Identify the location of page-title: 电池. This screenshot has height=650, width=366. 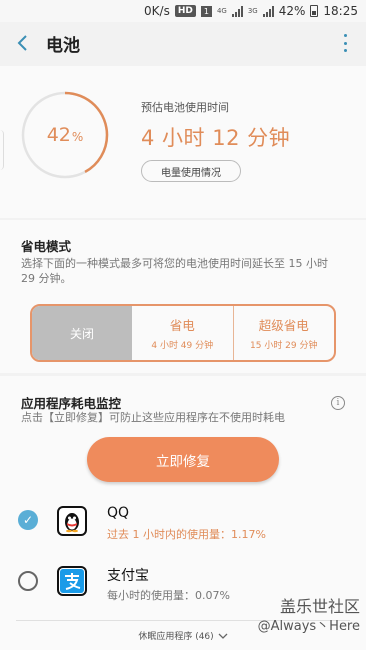
(63, 45).